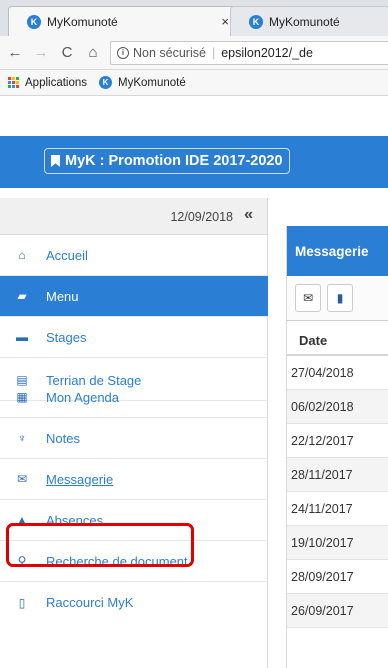  I want to click on table-row: 19/10/2017, so click(337, 543).